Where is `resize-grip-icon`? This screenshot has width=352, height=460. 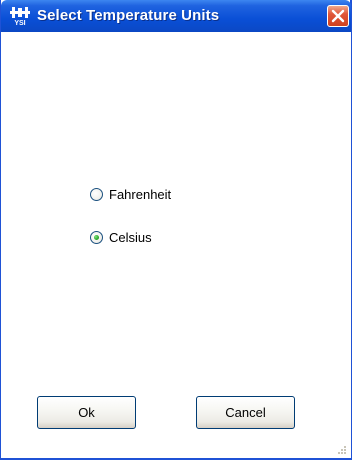
resize-grip-icon is located at coordinates (342, 450).